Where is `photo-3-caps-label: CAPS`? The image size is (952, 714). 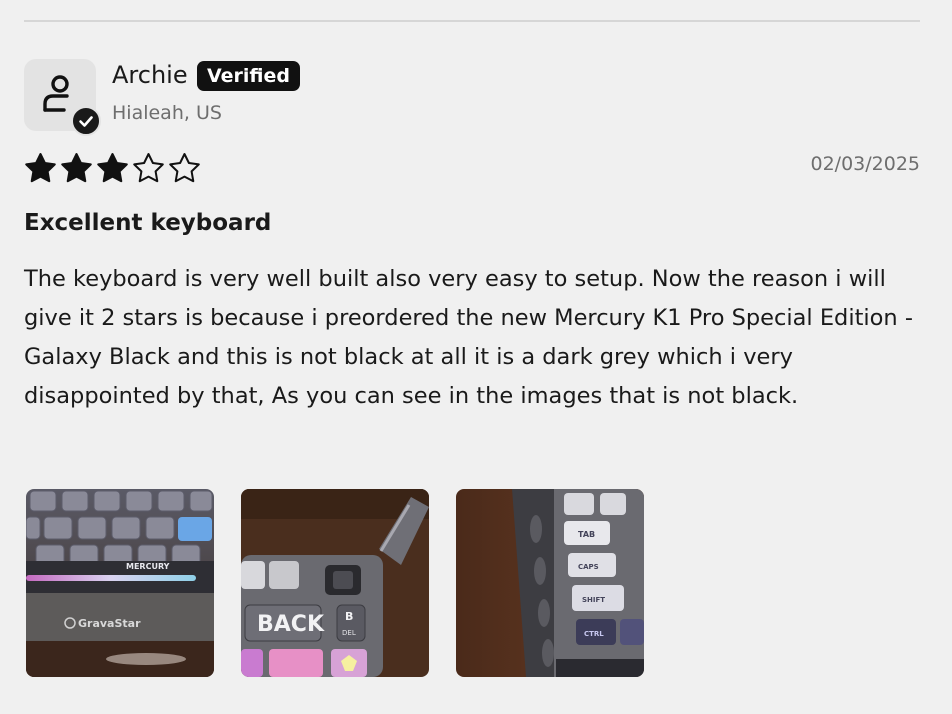
photo-3-caps-label: CAPS is located at coordinates (588, 567).